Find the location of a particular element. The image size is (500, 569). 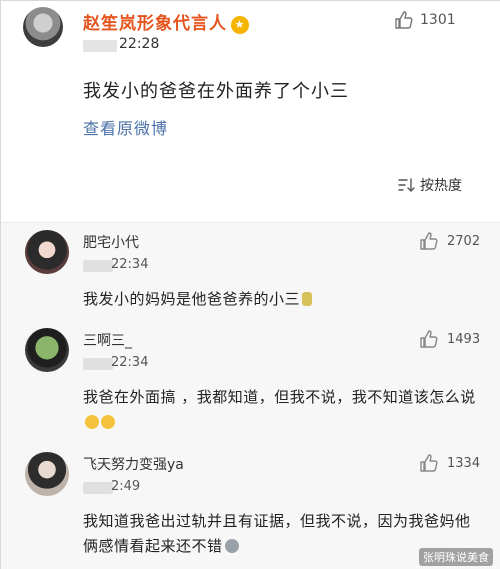

comment-like-count: 2702 is located at coordinates (464, 241).